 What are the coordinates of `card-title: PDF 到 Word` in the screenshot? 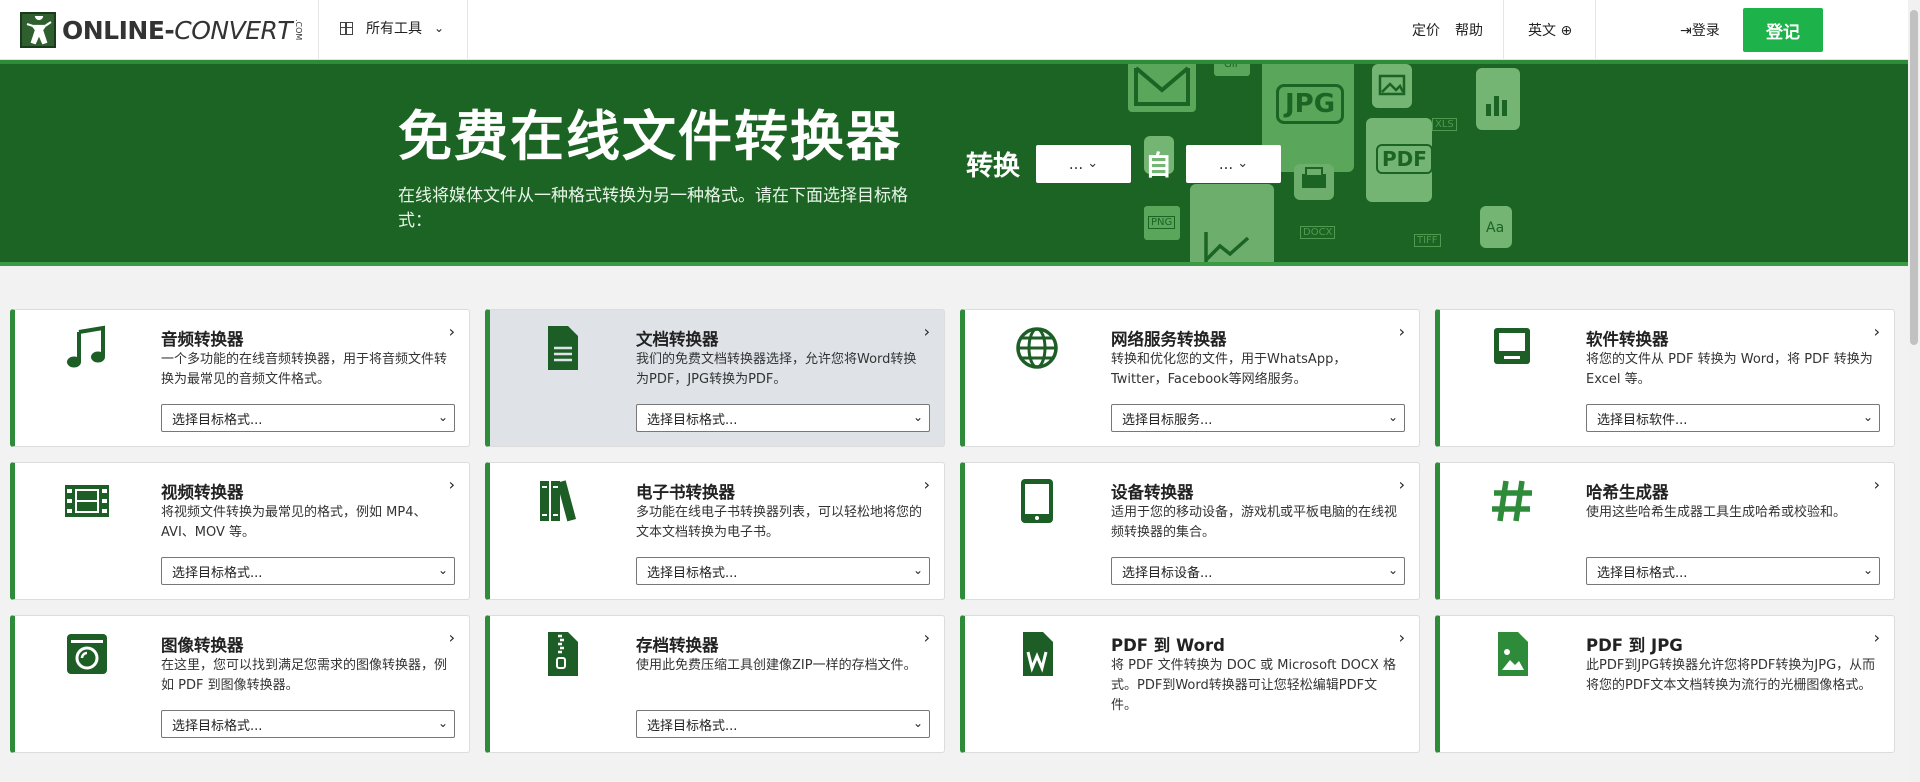 It's located at (1168, 645).